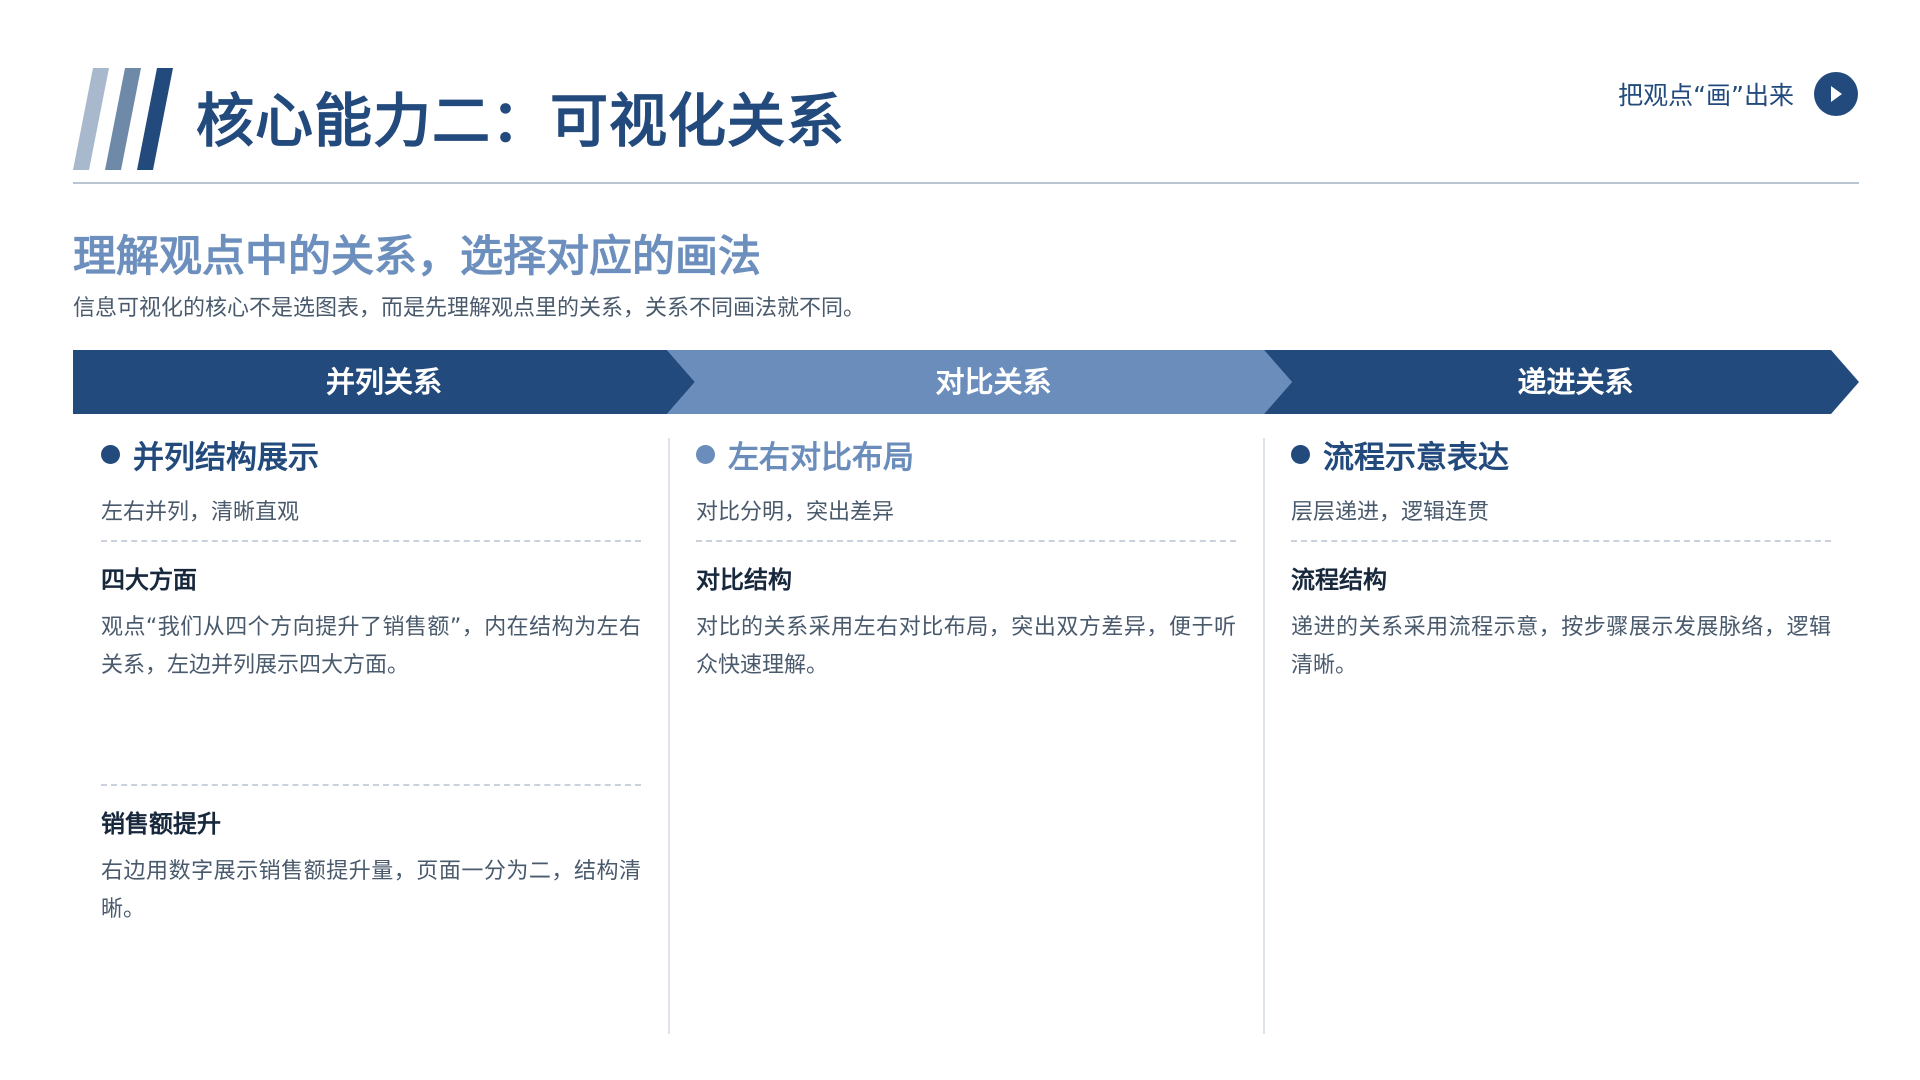 This screenshot has width=1920, height=1080. Describe the element at coordinates (993, 382) in the screenshot. I see `tab-contrast: 对比关系` at that location.